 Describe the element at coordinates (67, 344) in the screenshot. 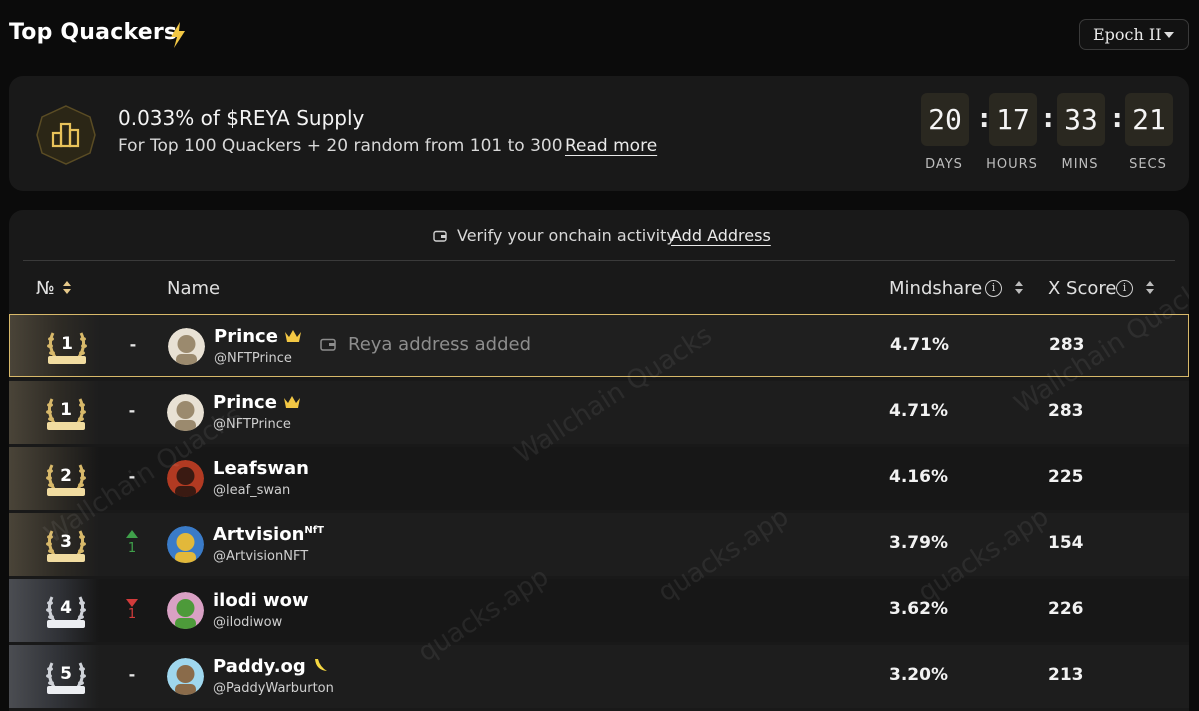

I see `rank-number: 1` at that location.